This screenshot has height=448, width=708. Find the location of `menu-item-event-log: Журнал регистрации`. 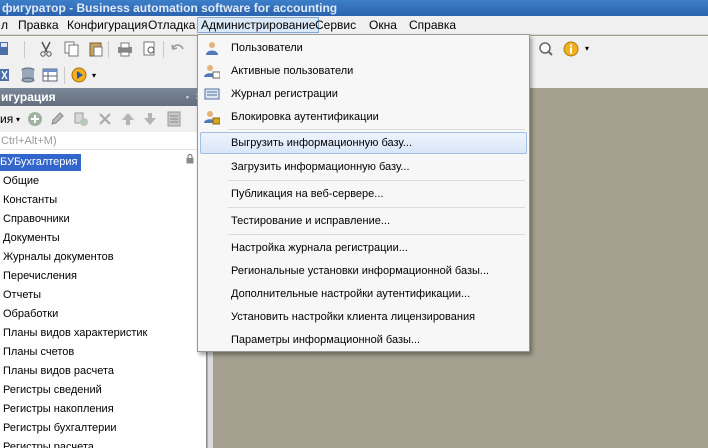

menu-item-event-log: Журнал регистрации is located at coordinates (363, 94).